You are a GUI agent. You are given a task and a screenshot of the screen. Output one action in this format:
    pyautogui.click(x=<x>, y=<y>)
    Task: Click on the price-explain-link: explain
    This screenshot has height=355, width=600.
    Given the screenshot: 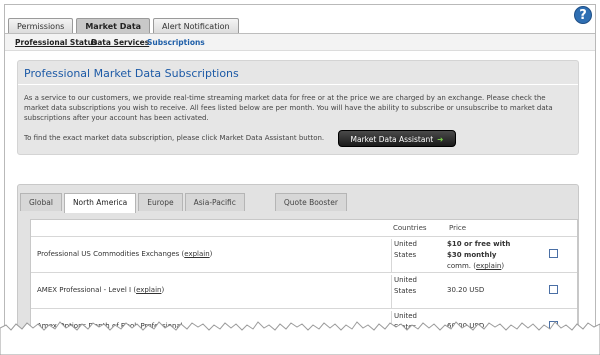 What is the action you would take?
    pyautogui.click(x=488, y=266)
    